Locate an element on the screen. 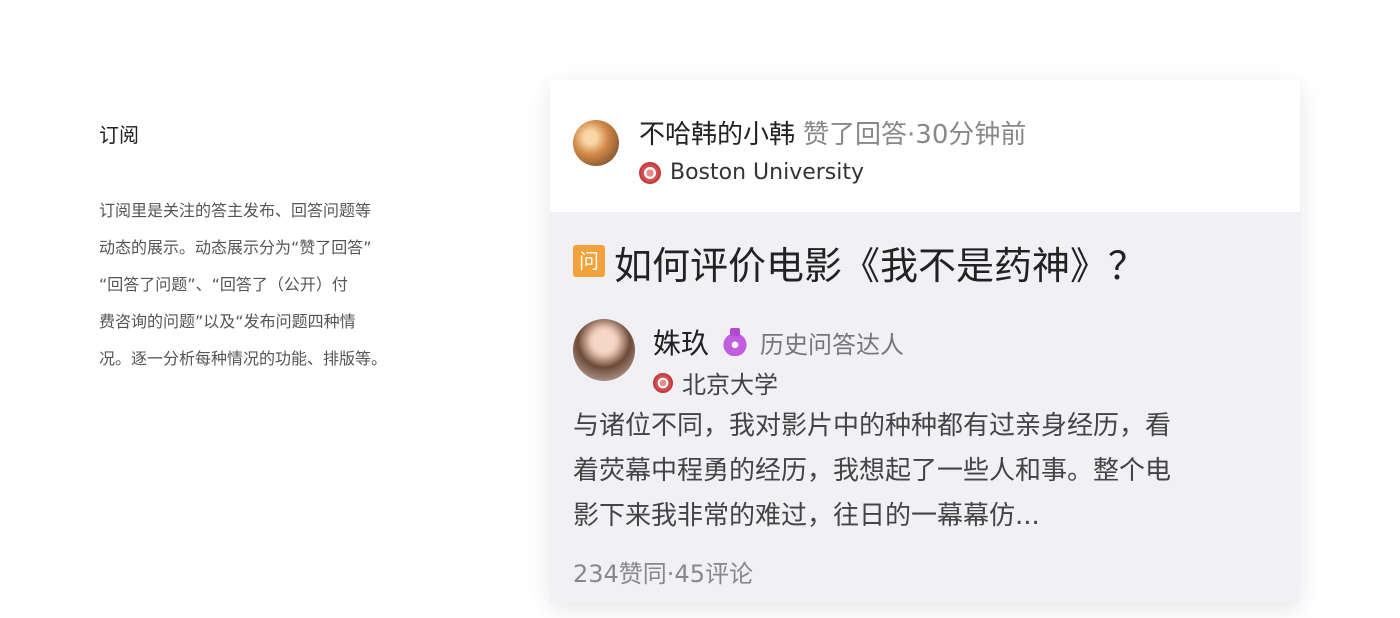 The image size is (1400, 618). medal-icon is located at coordinates (735, 342).